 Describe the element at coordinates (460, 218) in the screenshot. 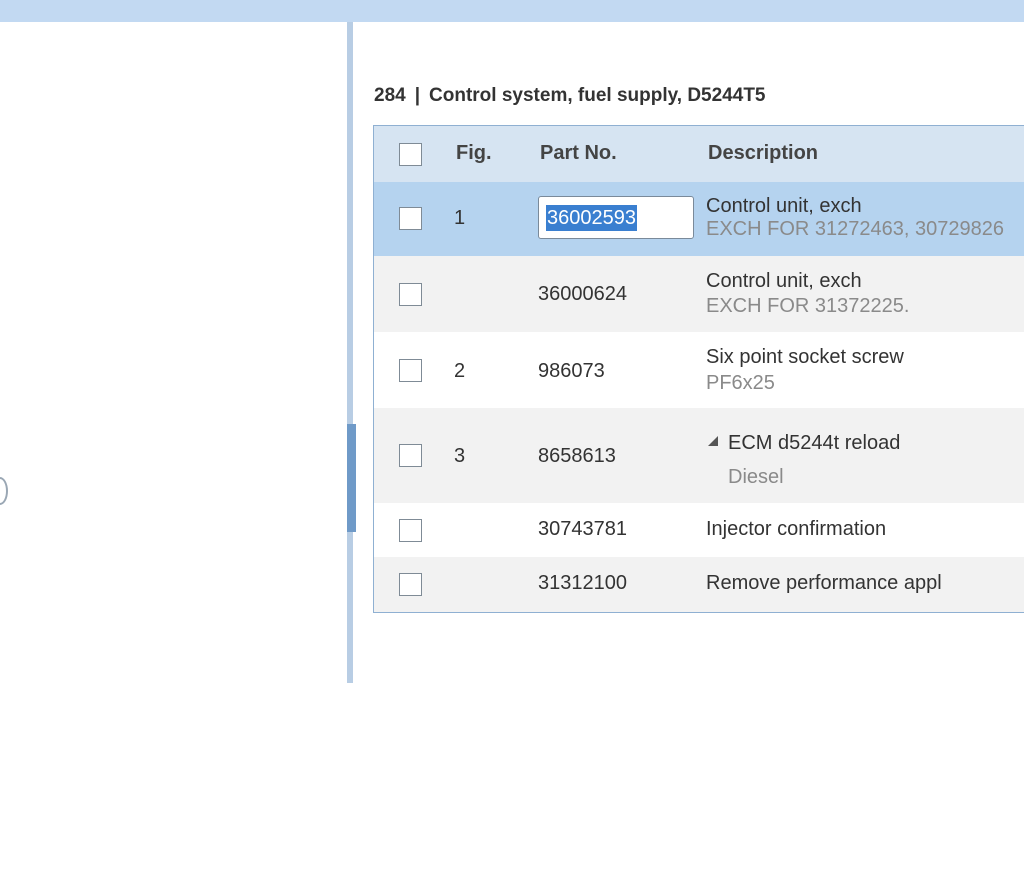

I see `fig-number: 1` at that location.